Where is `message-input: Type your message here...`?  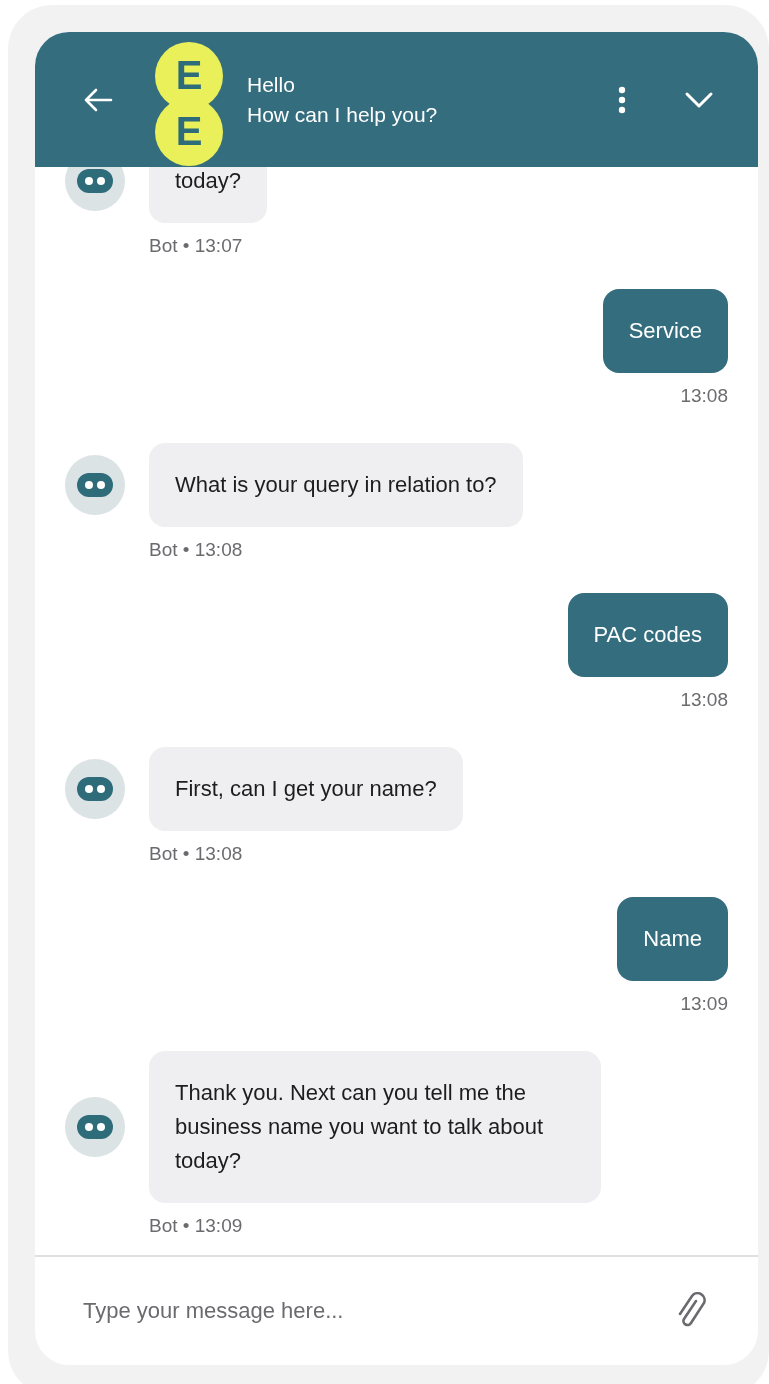 message-input: Type your message here... is located at coordinates (370, 1311).